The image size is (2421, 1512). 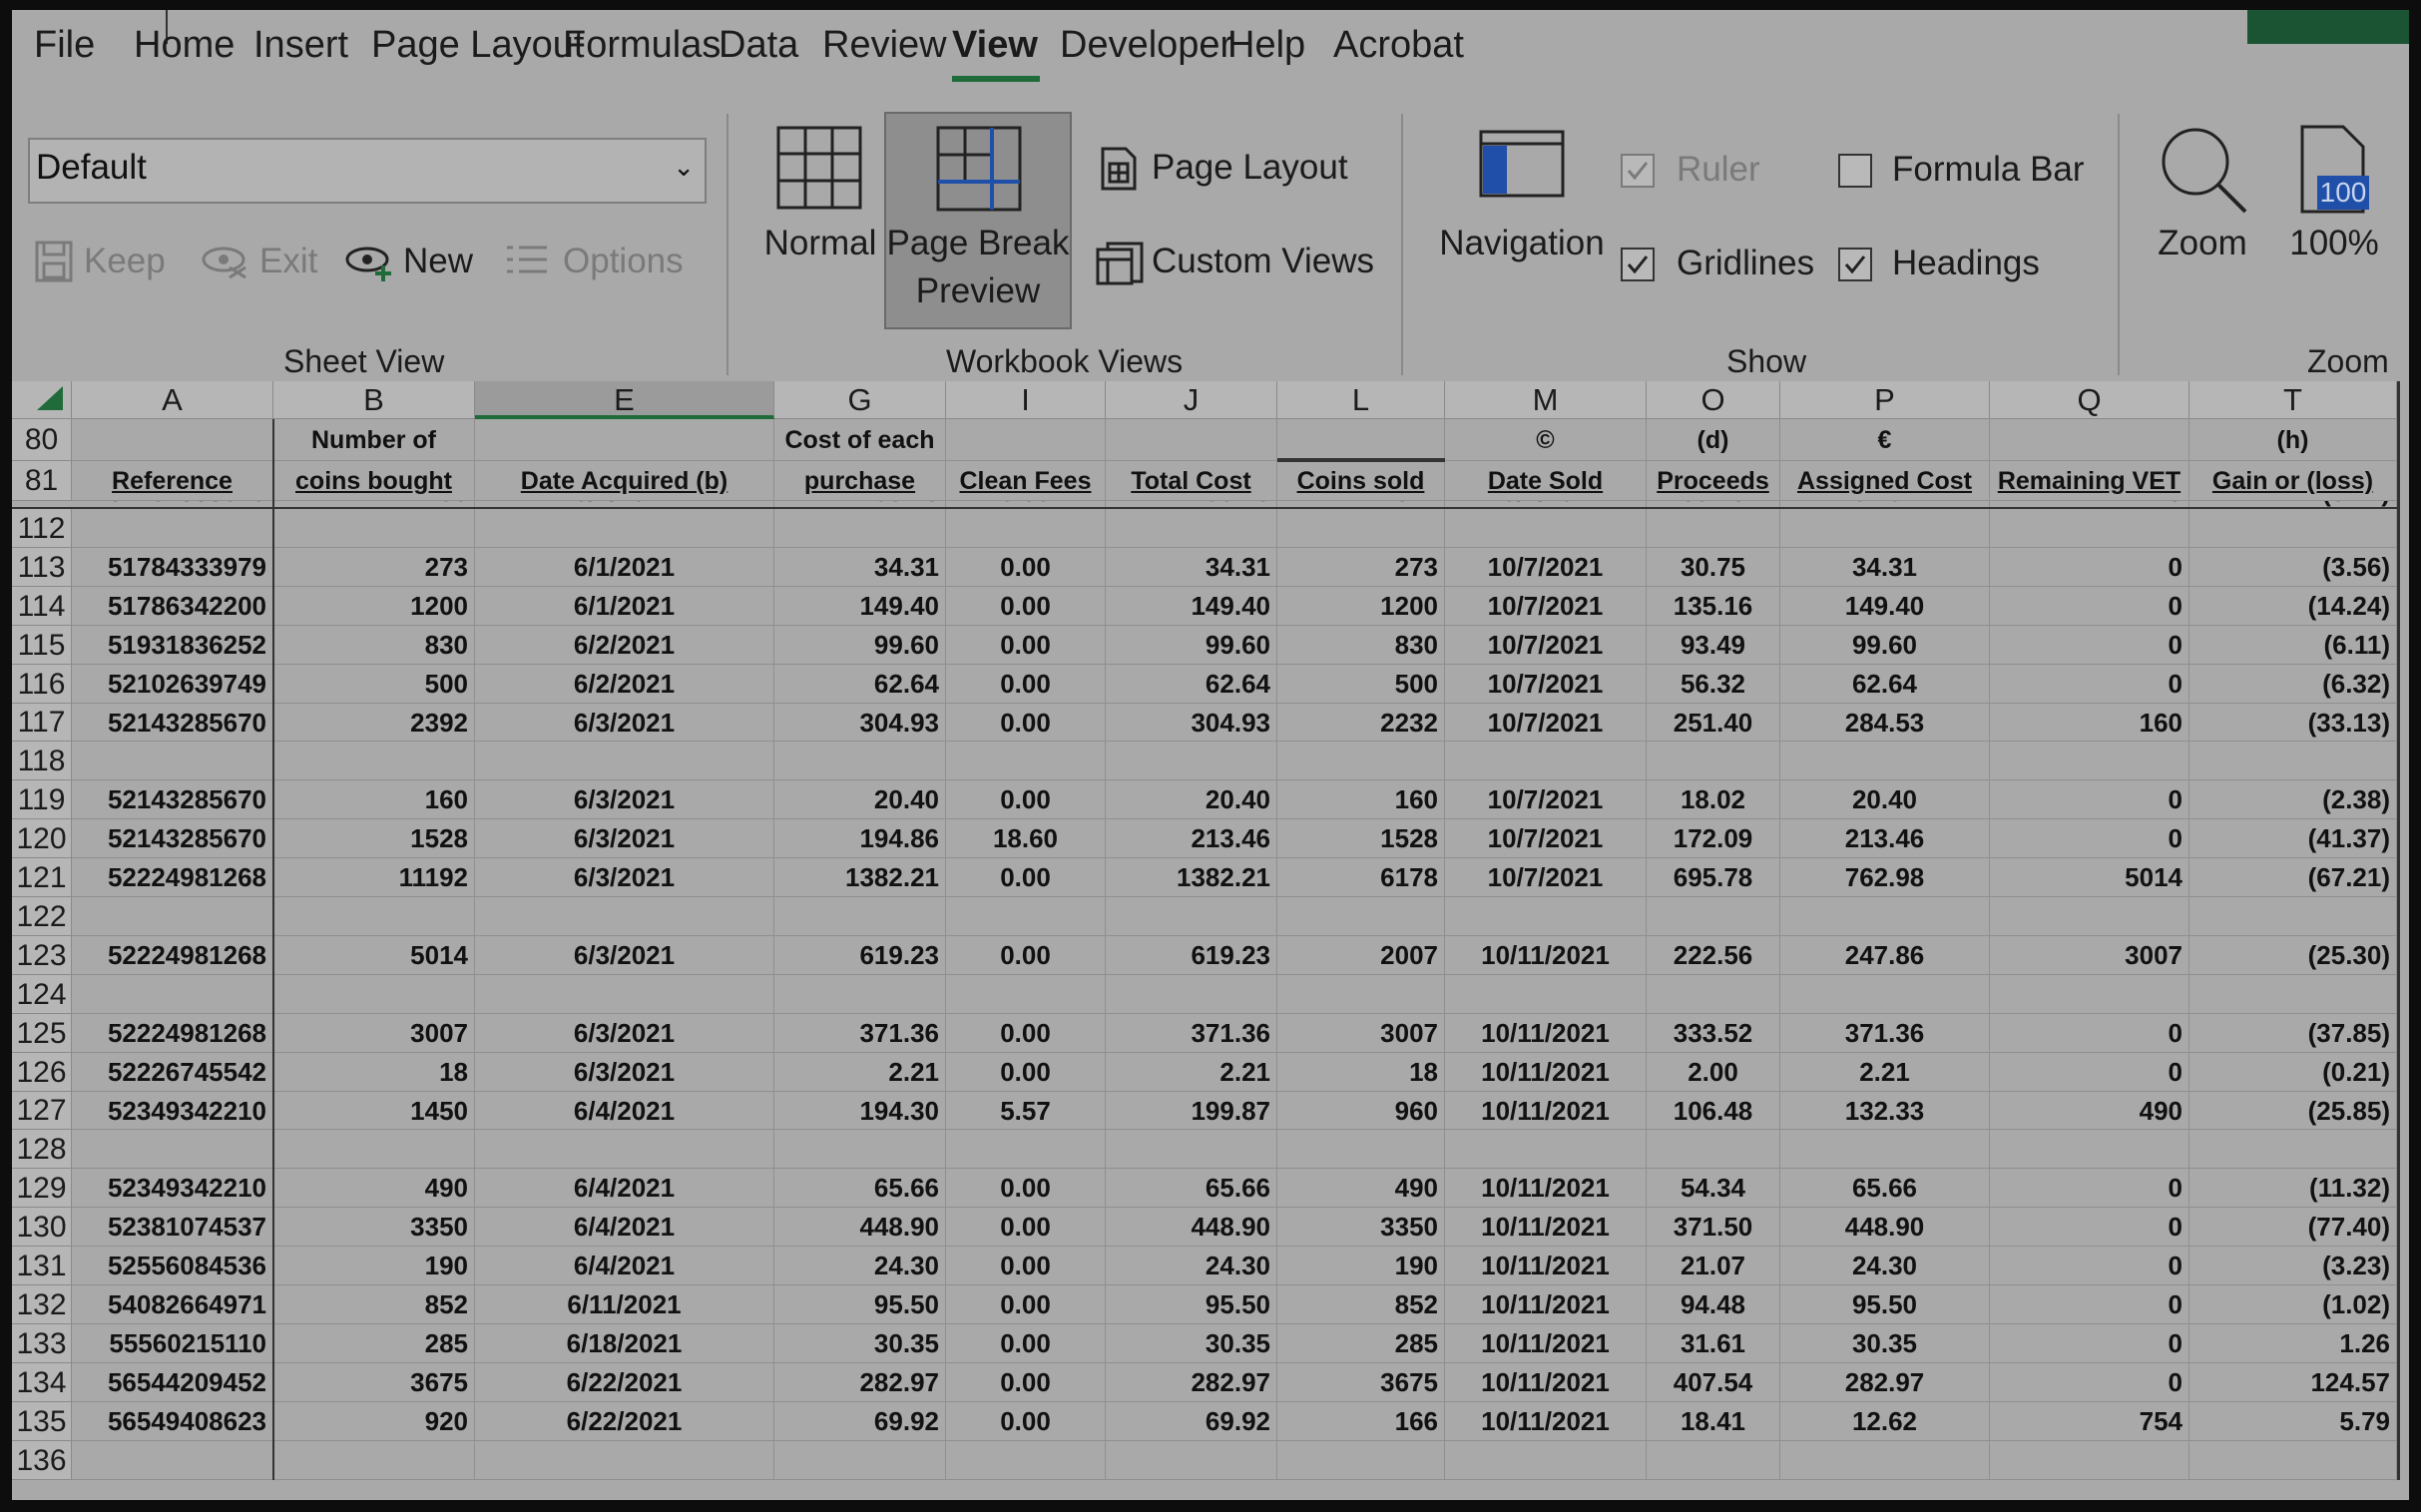 I want to click on table-cell: 34.31, so click(x=860, y=567).